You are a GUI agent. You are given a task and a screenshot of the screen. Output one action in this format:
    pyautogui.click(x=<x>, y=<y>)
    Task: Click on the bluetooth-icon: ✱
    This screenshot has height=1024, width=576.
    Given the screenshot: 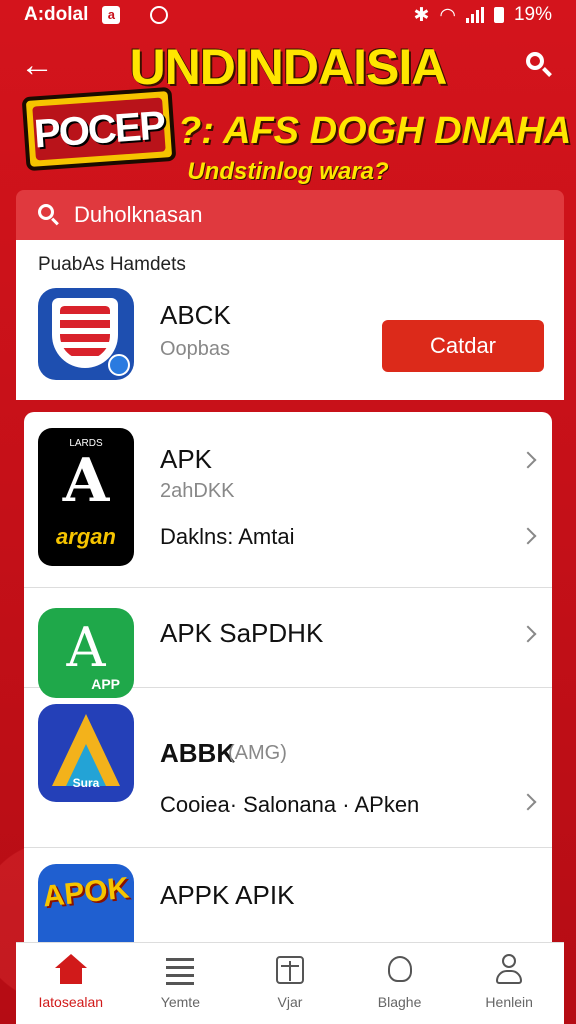 What is the action you would take?
    pyautogui.click(x=421, y=15)
    